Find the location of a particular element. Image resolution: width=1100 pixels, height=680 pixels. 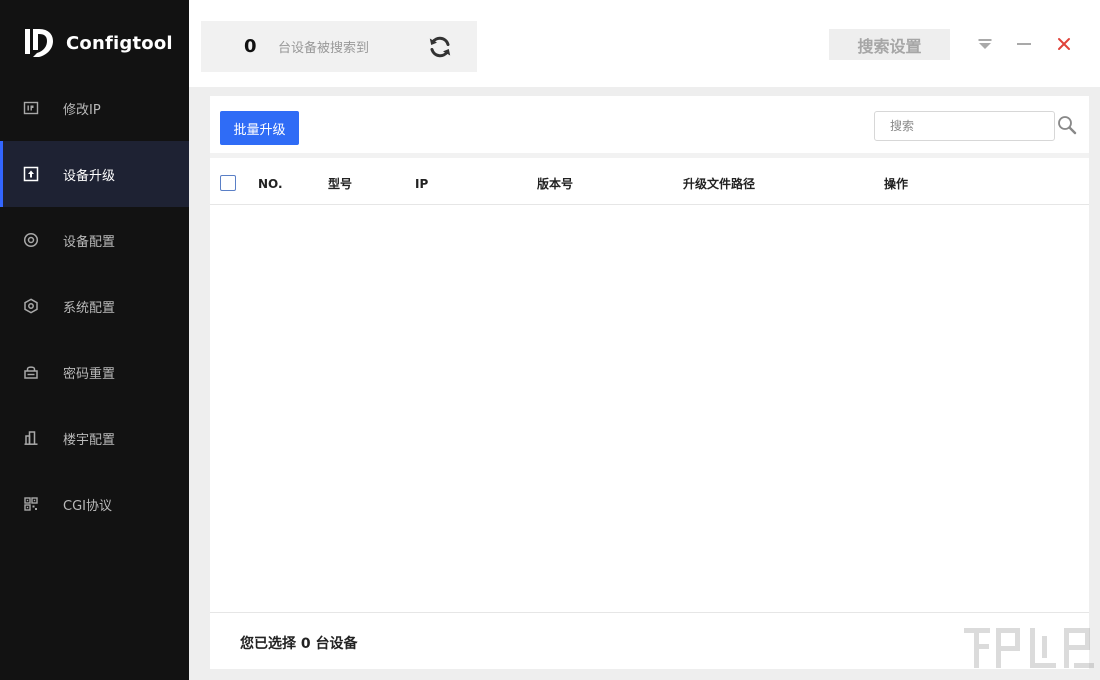

table-footer: 您已选择 0 台设备 is located at coordinates (649, 640).